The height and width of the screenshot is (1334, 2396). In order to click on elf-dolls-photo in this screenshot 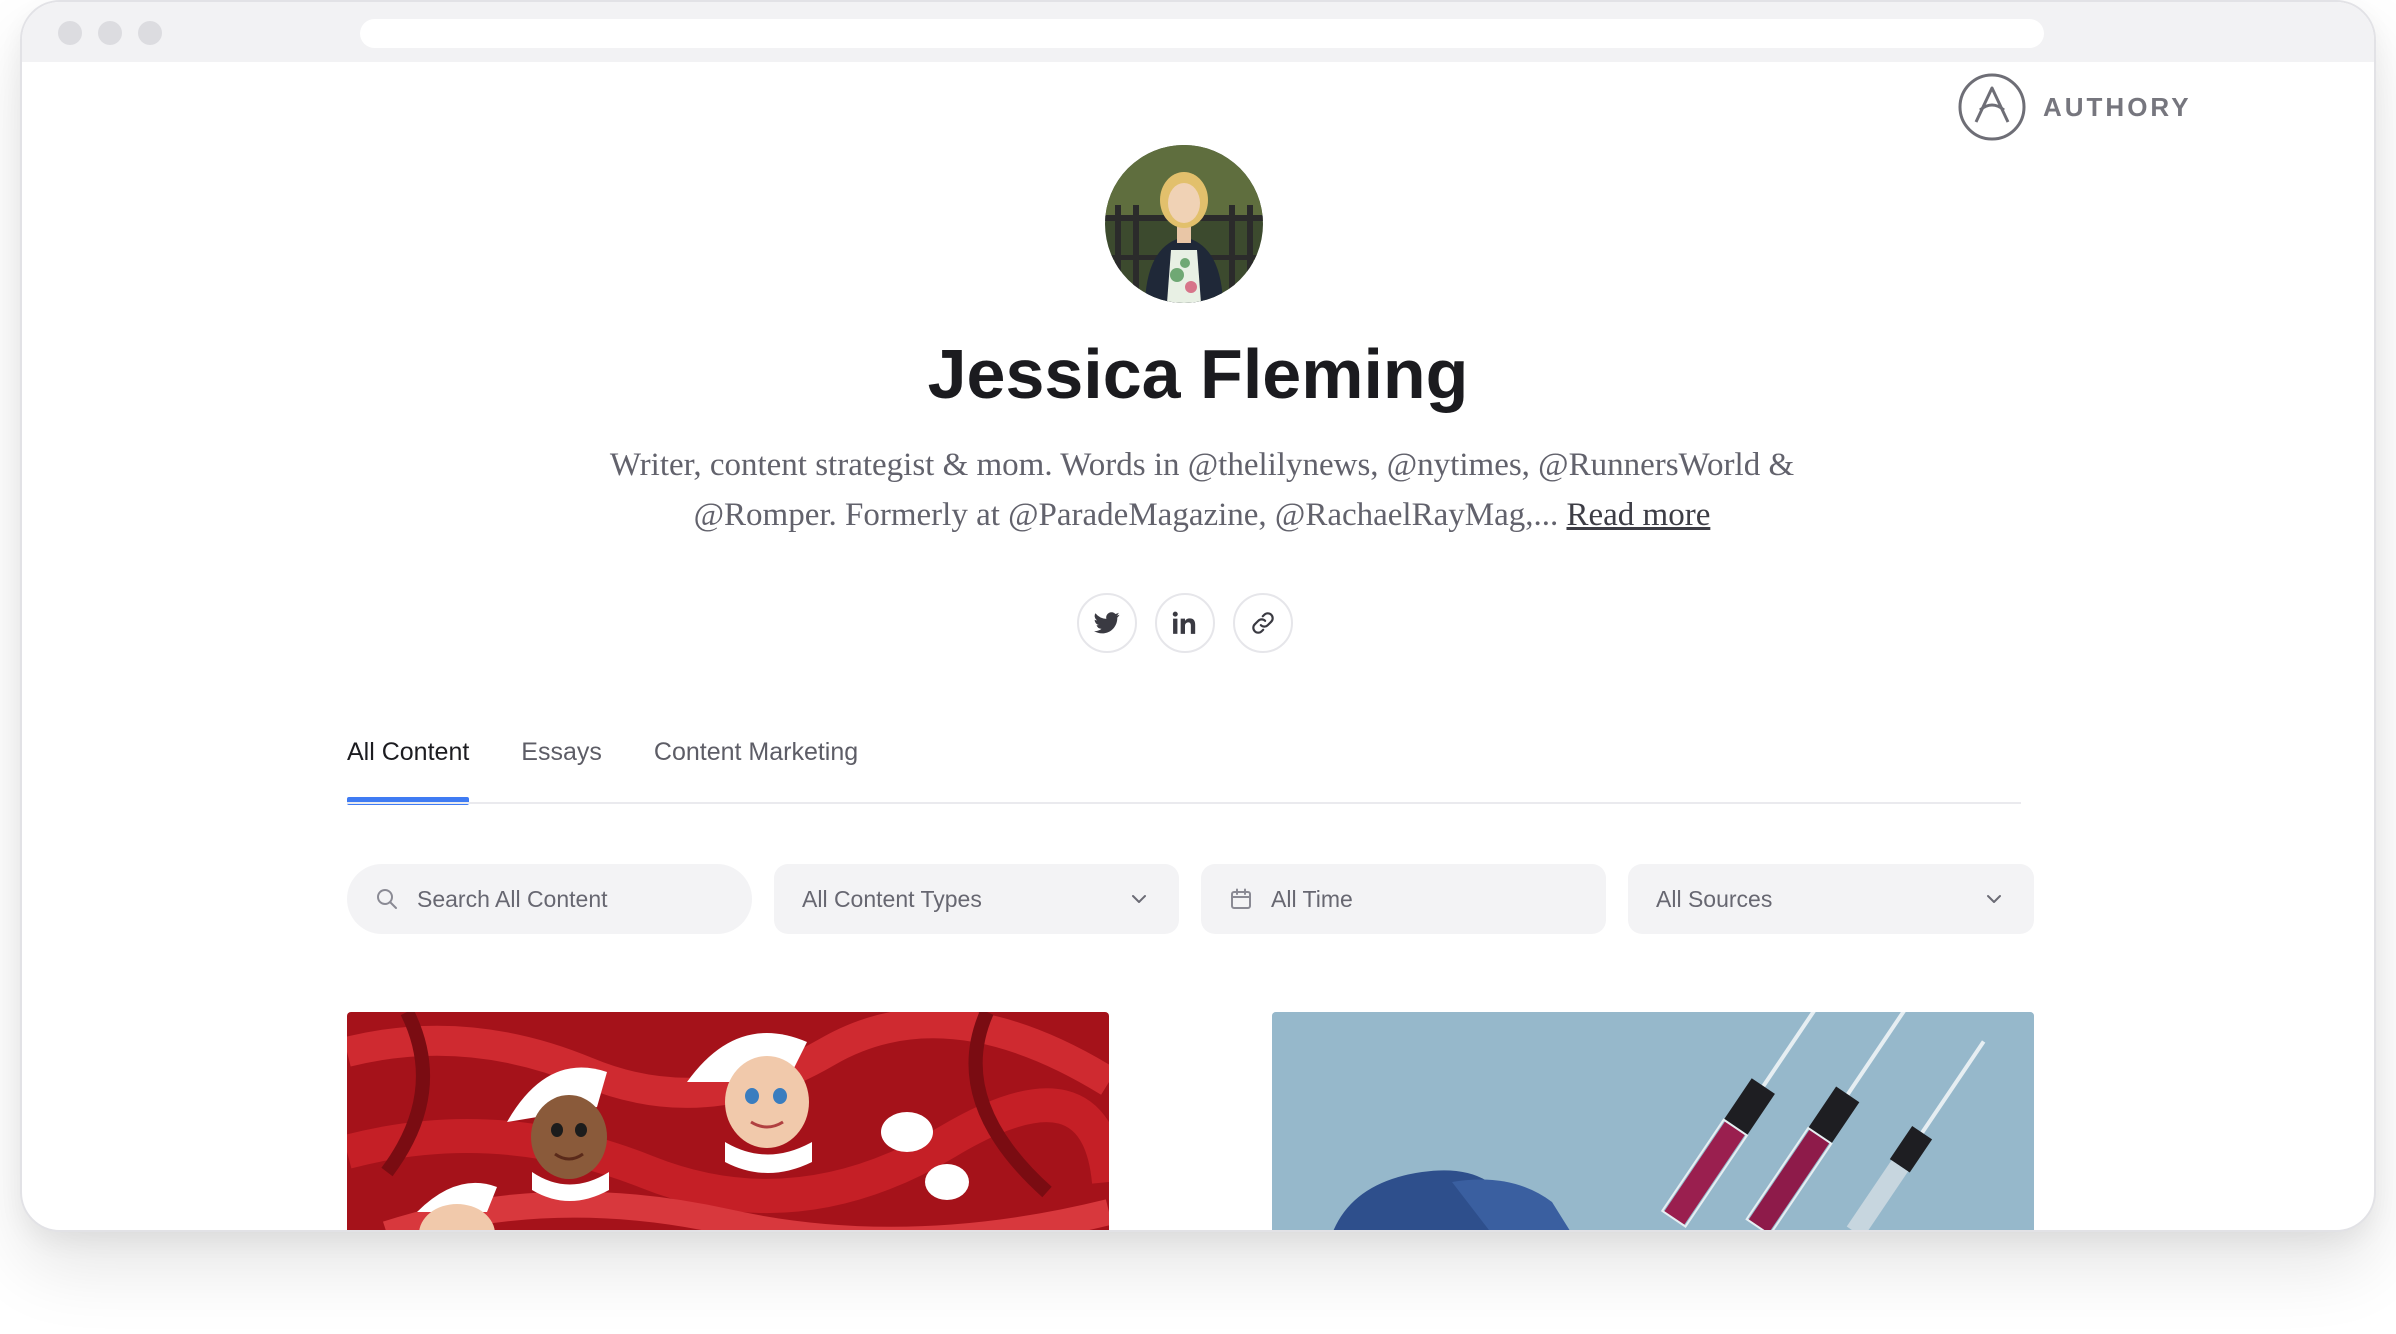, I will do `click(728, 1121)`.